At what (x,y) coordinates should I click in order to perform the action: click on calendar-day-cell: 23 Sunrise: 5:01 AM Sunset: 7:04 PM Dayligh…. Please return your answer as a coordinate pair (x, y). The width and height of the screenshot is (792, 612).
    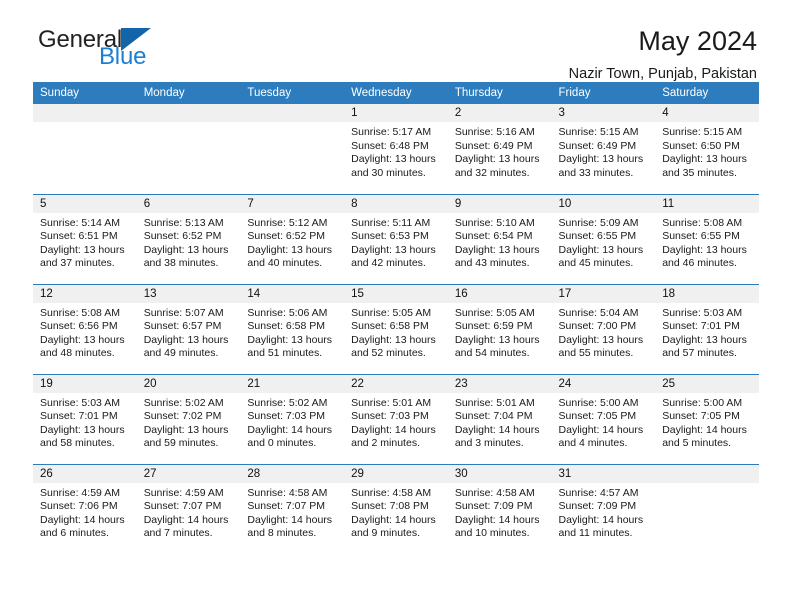
    Looking at the image, I should click on (499, 418).